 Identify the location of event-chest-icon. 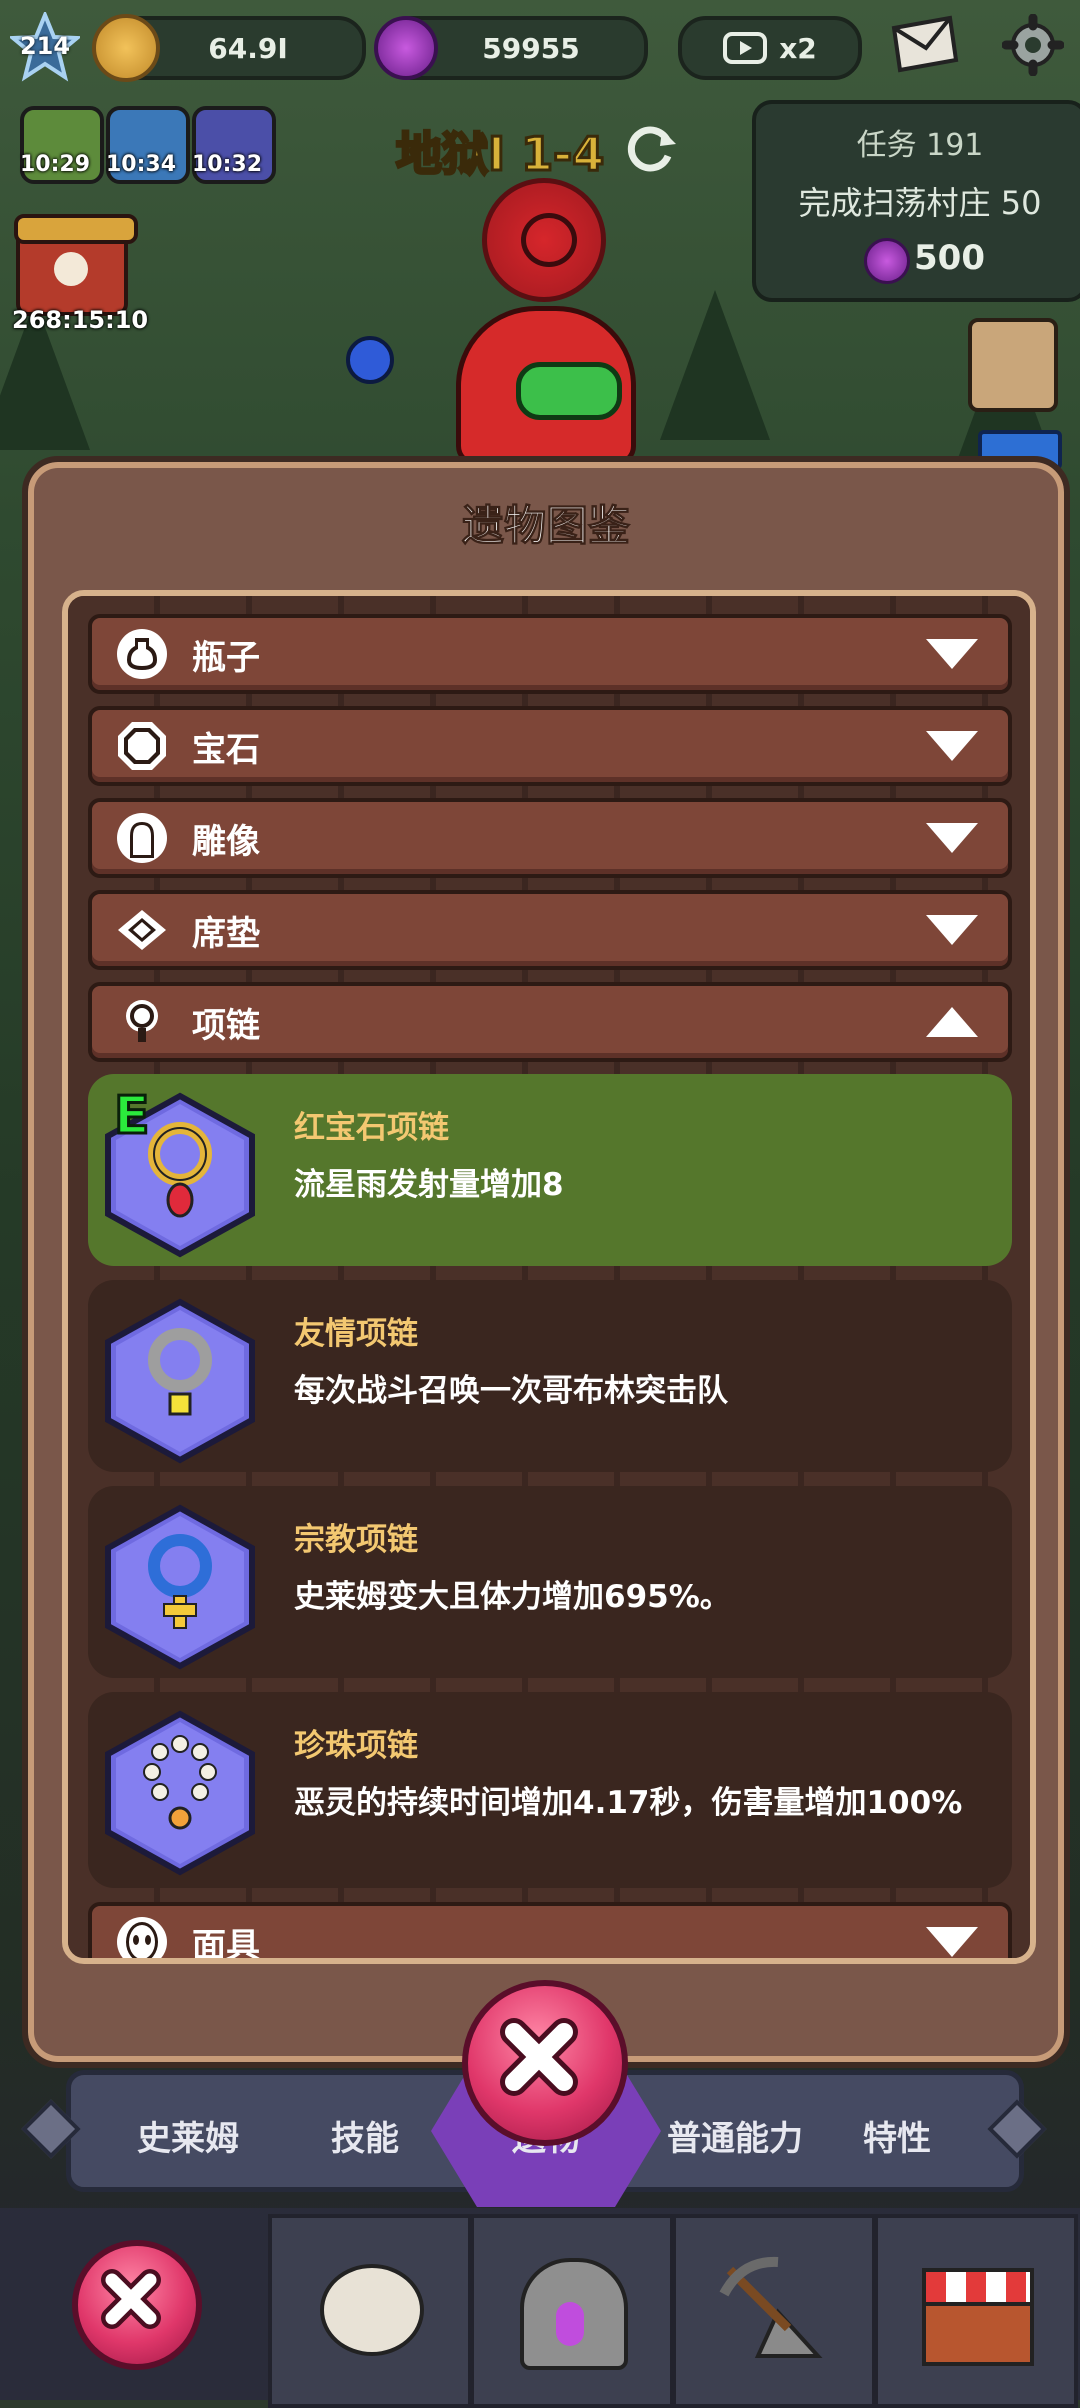
(76, 265).